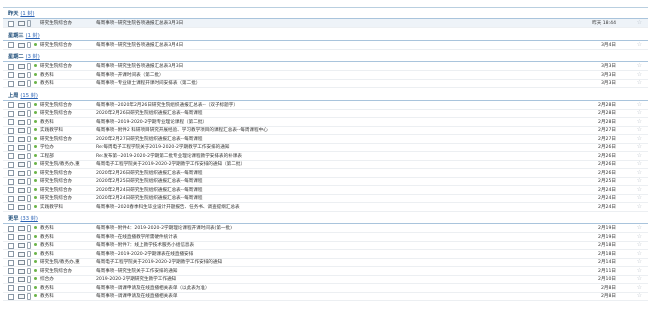 This screenshot has height=315, width=651. I want to click on mail-subject: 每周事项--调课申请及在线直播相关表单, so click(136, 296).